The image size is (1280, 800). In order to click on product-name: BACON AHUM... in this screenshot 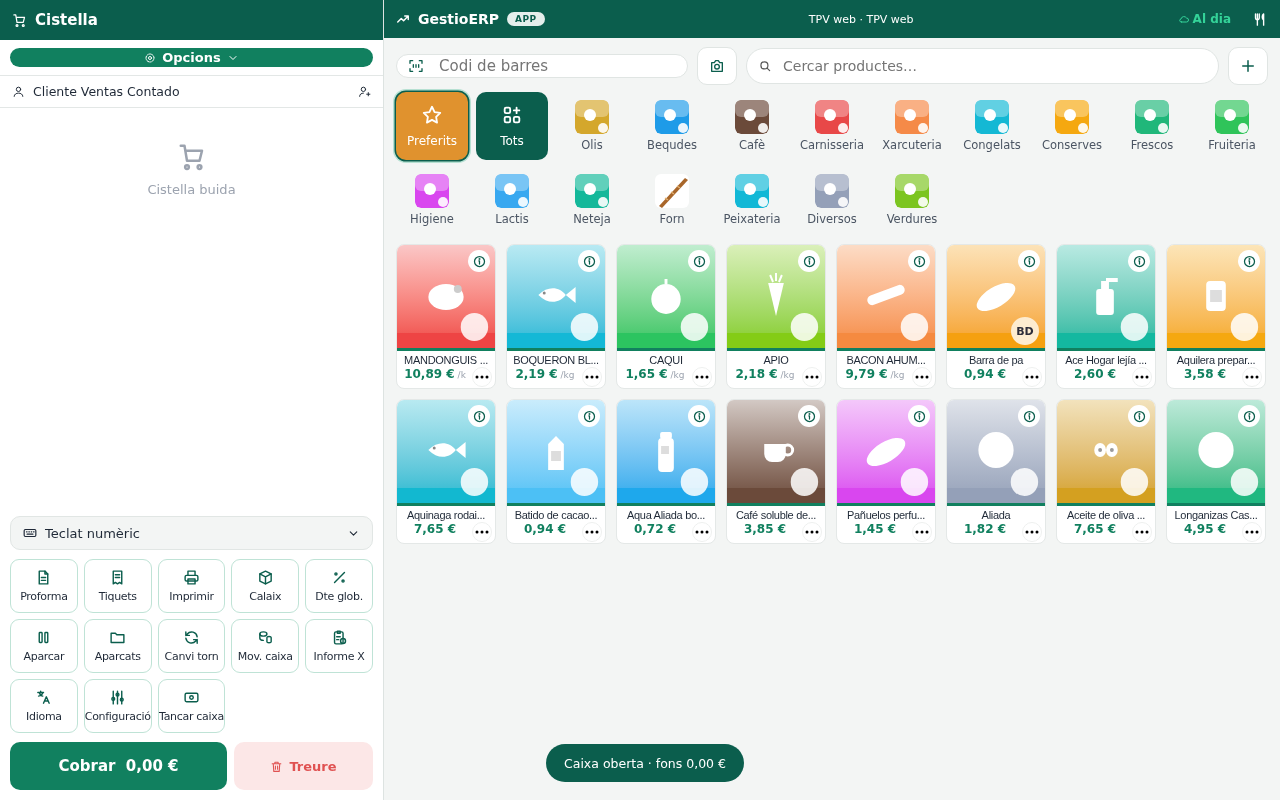, I will do `click(886, 360)`.